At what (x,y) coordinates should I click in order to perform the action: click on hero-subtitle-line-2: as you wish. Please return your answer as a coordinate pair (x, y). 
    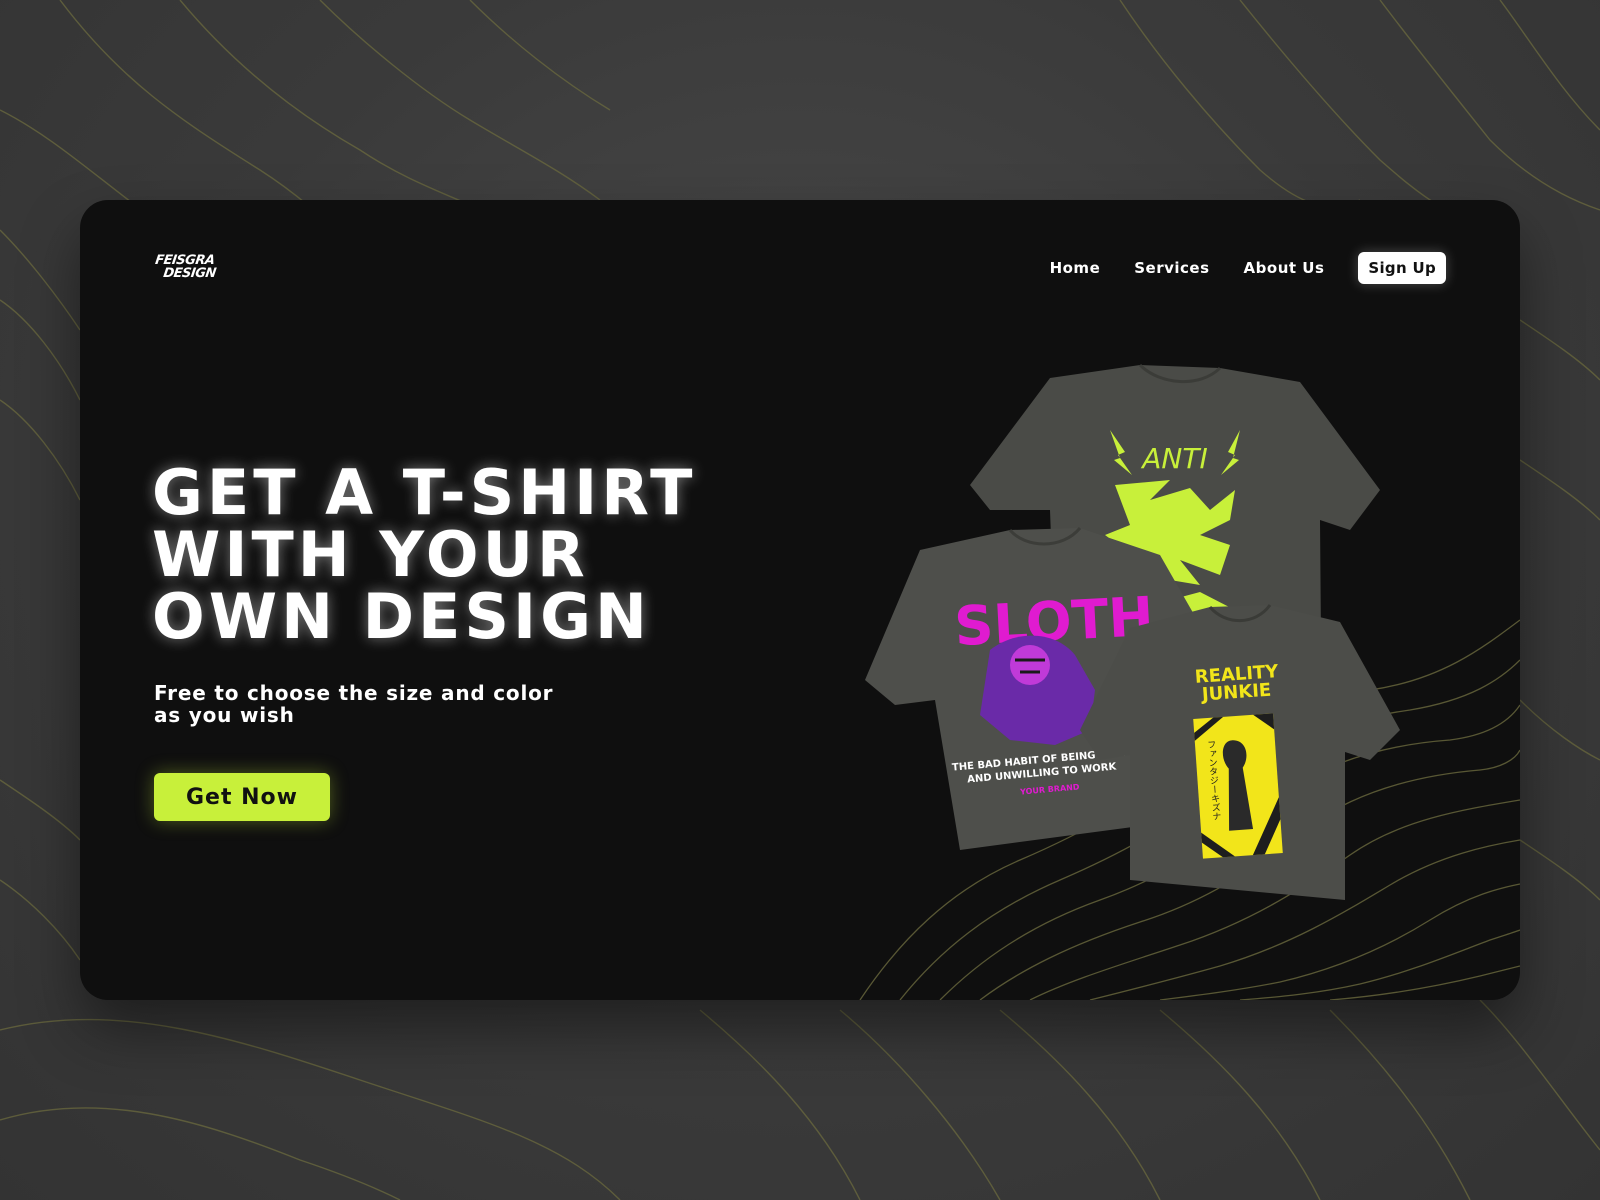
    Looking at the image, I should click on (224, 715).